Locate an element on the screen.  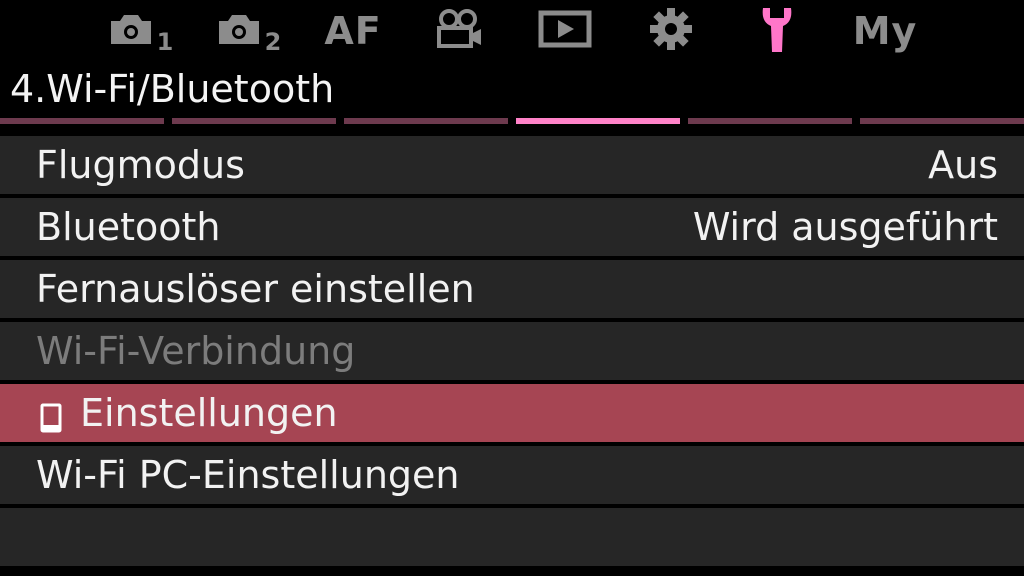
tab-video is located at coordinates (460, 31).